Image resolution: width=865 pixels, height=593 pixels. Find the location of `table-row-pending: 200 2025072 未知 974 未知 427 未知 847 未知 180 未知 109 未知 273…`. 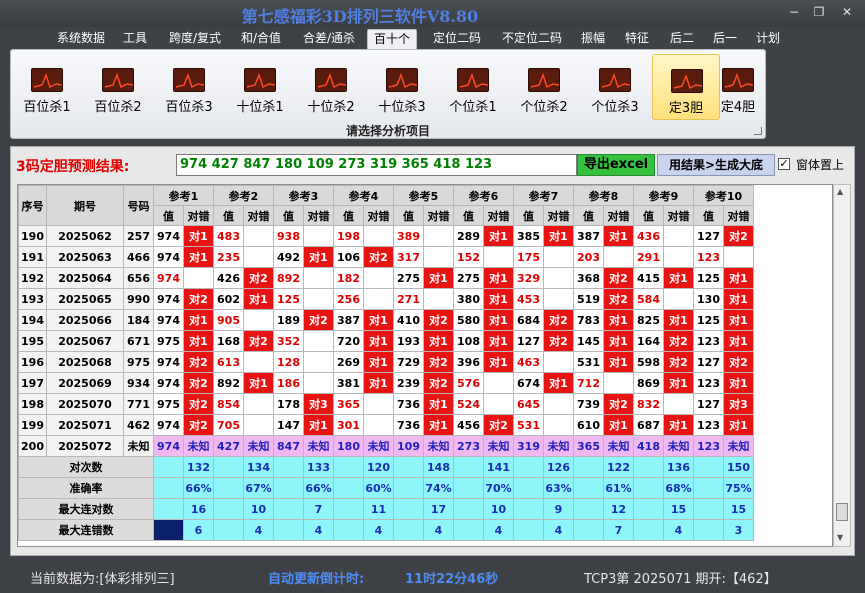

table-row-pending: 200 2025072 未知 974 未知 427 未知 847 未知 180 未知 109 未知 273… is located at coordinates (386, 446).